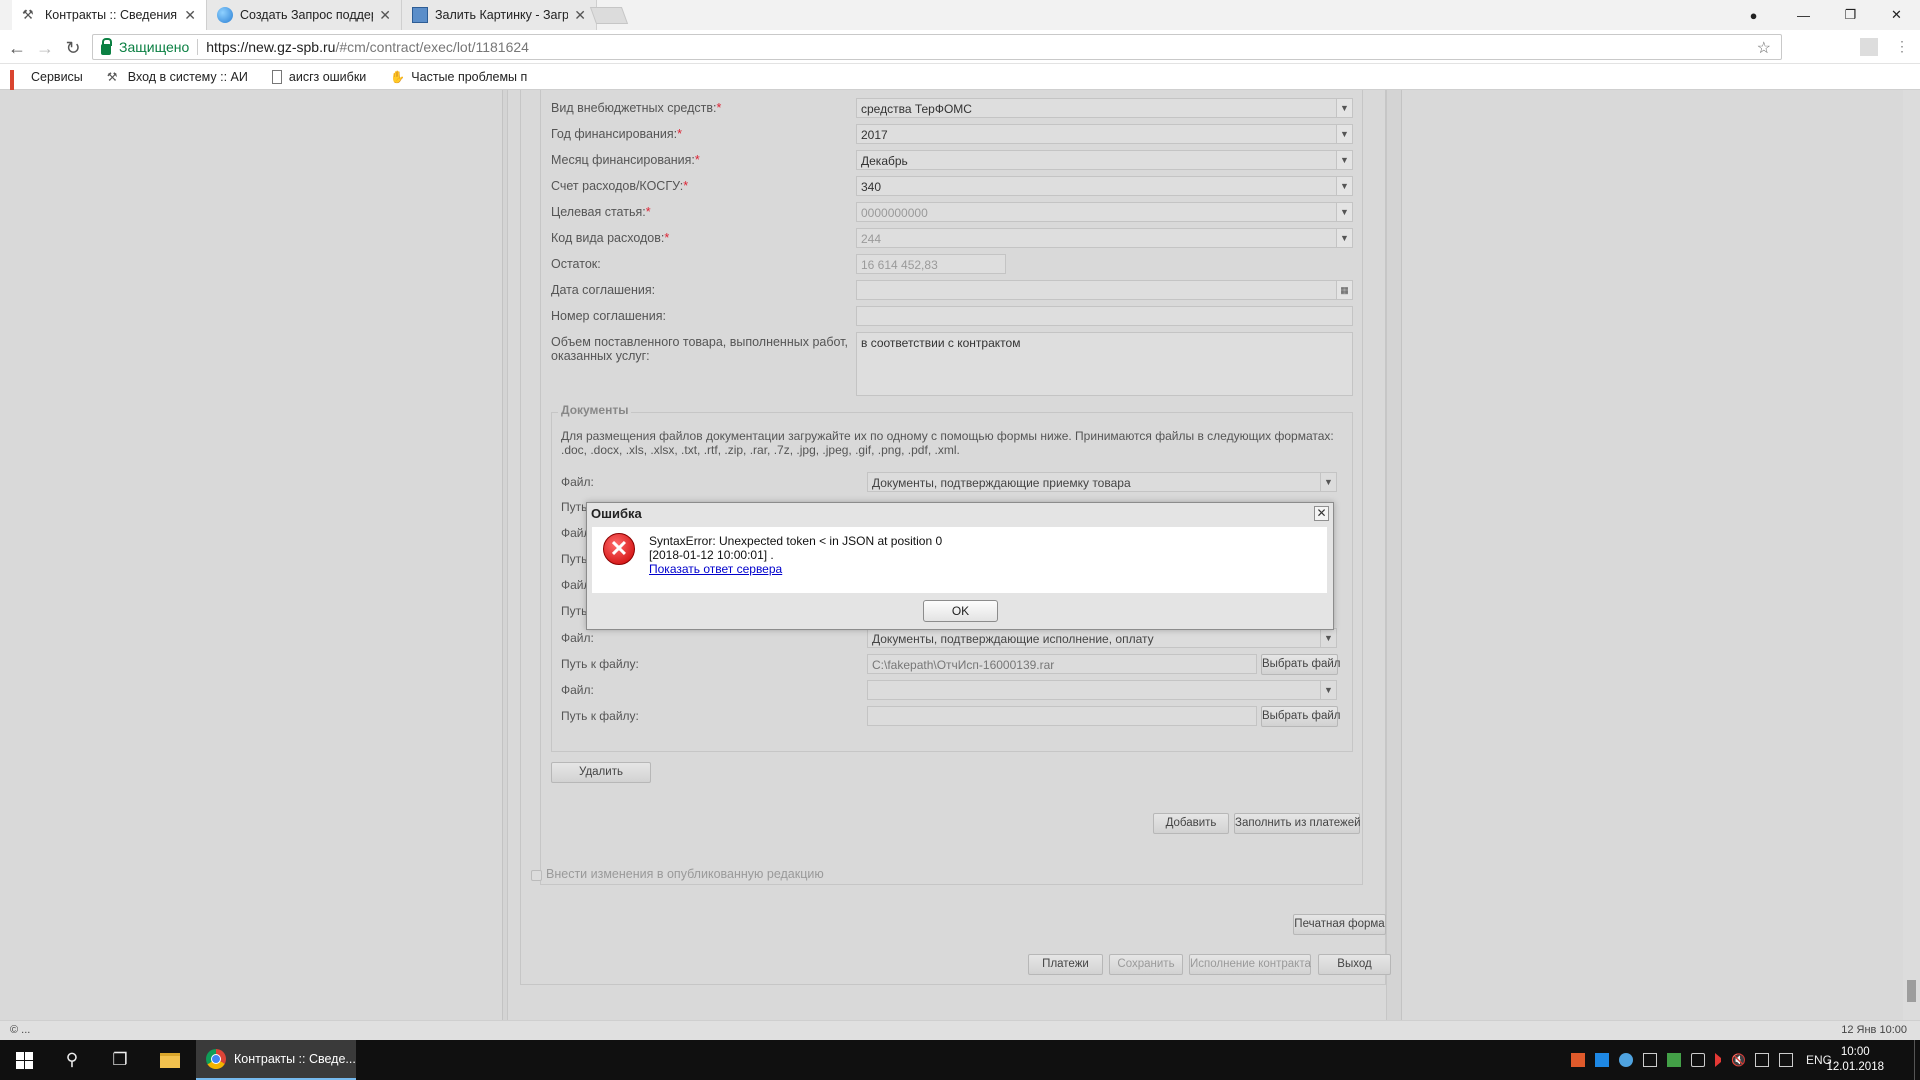  Describe the element at coordinates (109, 15) in the screenshot. I see `tab-contracts: ⚒ Контракты :: Сведения о ✕` at that location.